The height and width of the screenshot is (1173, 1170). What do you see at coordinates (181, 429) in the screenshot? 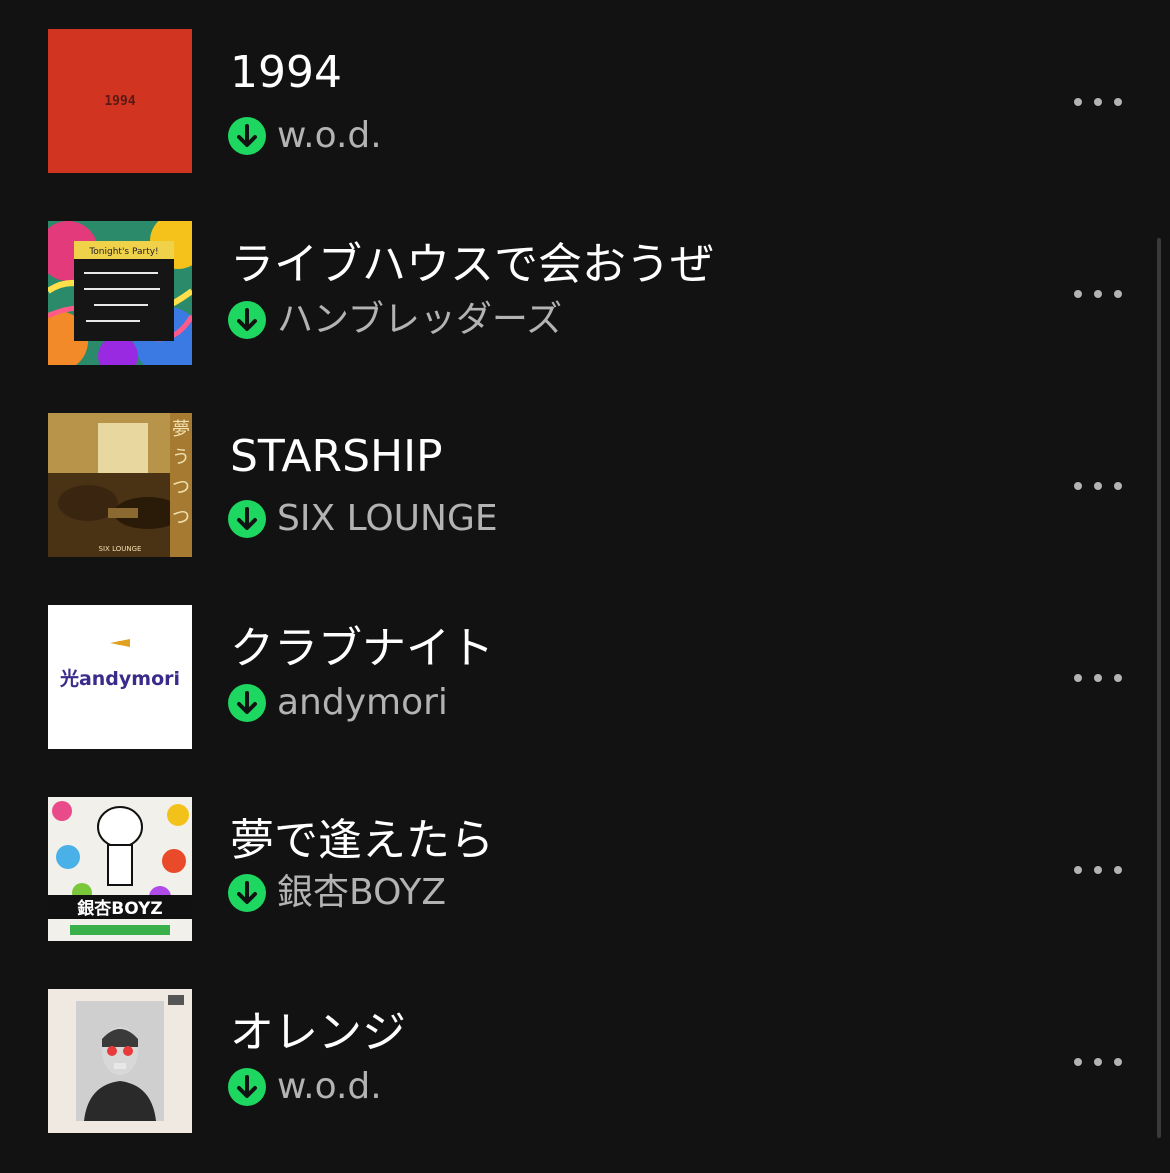
I see `svg-text: 夢` at bounding box center [181, 429].